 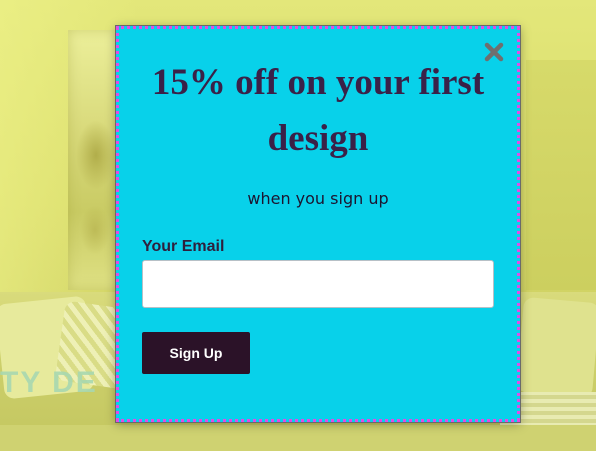 What do you see at coordinates (196, 353) in the screenshot?
I see `sign-up-button: Sign Up` at bounding box center [196, 353].